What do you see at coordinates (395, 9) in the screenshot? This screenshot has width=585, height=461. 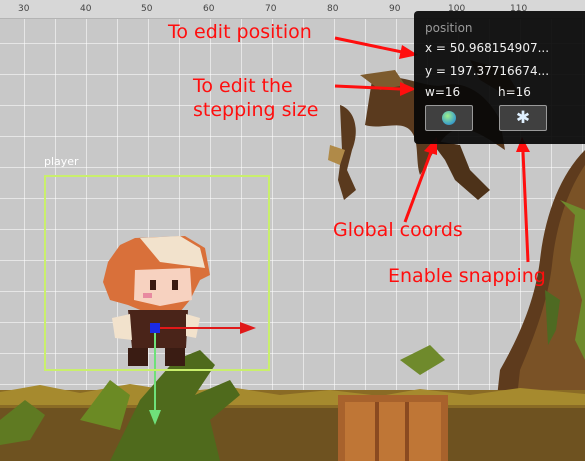 I see `ruler-tick: 90` at bounding box center [395, 9].